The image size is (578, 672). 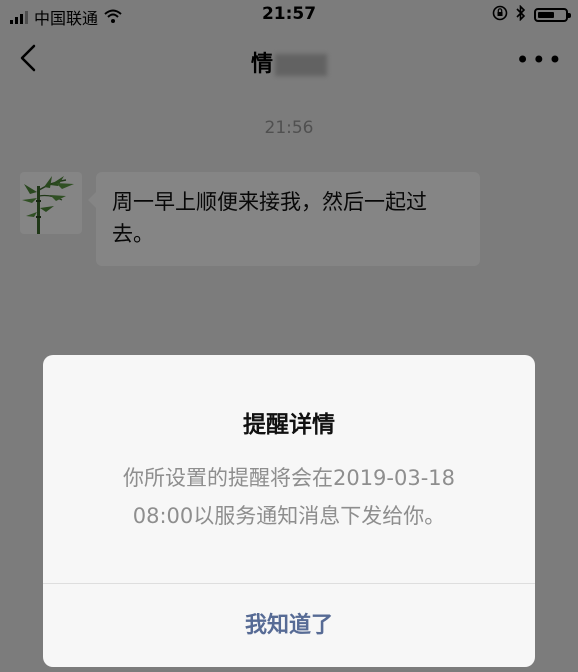 I want to click on dialog-title: 提醒详情, so click(x=289, y=425).